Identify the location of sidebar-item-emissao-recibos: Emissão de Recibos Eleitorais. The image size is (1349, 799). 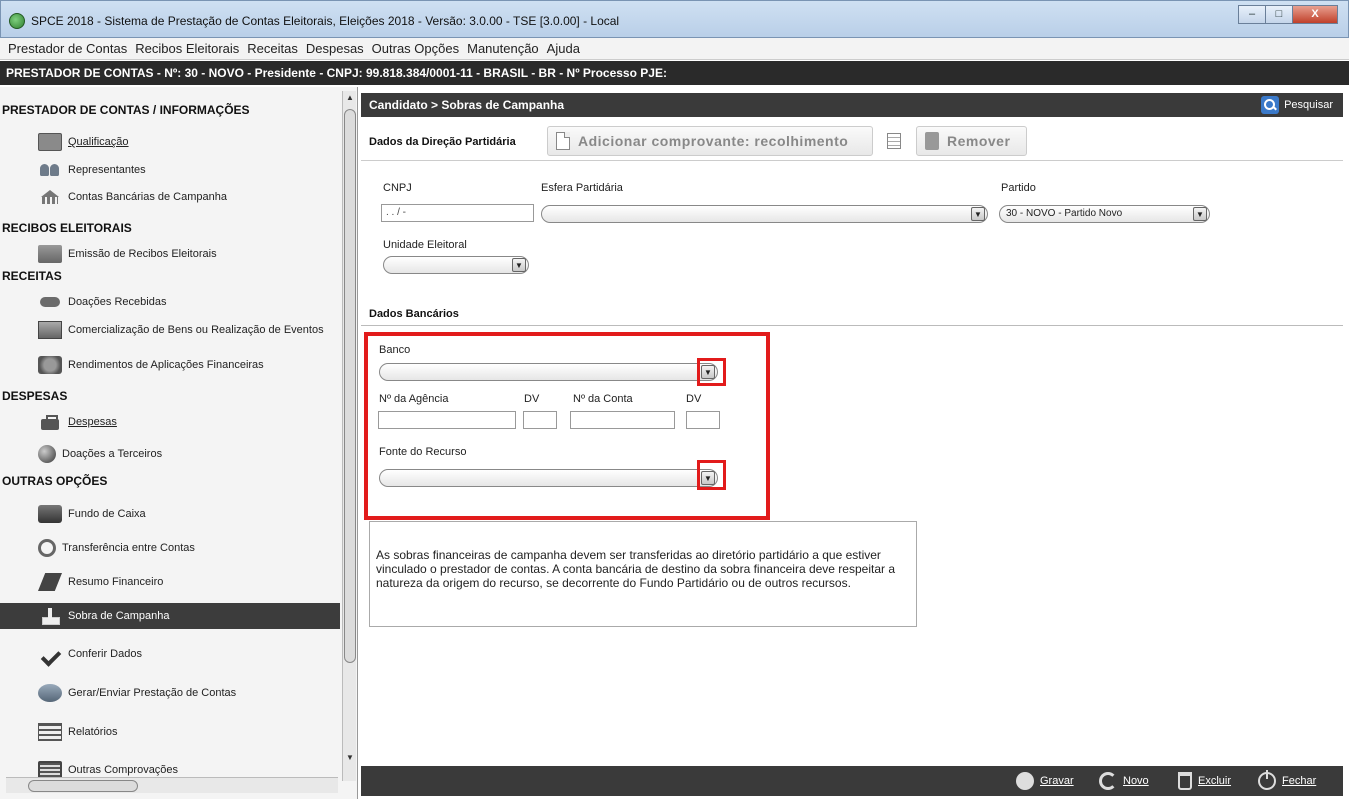
(170, 254).